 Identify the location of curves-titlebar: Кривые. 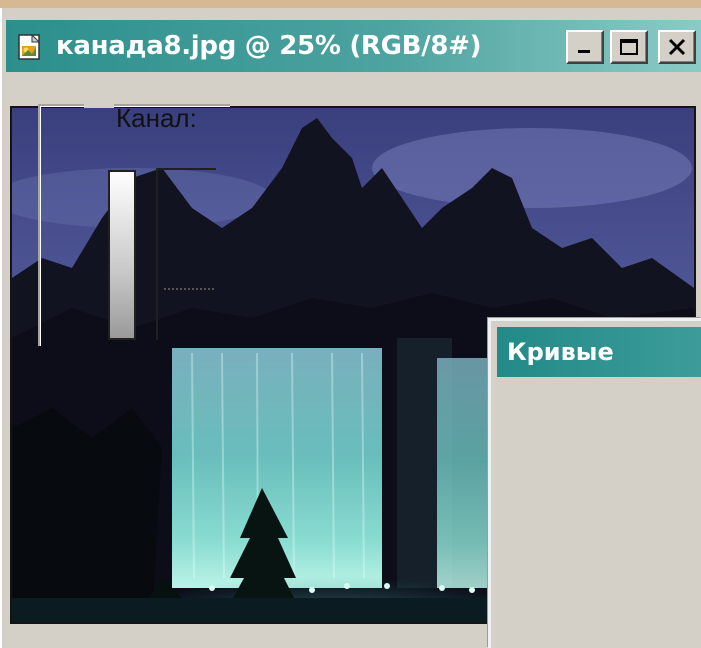
(599, 352).